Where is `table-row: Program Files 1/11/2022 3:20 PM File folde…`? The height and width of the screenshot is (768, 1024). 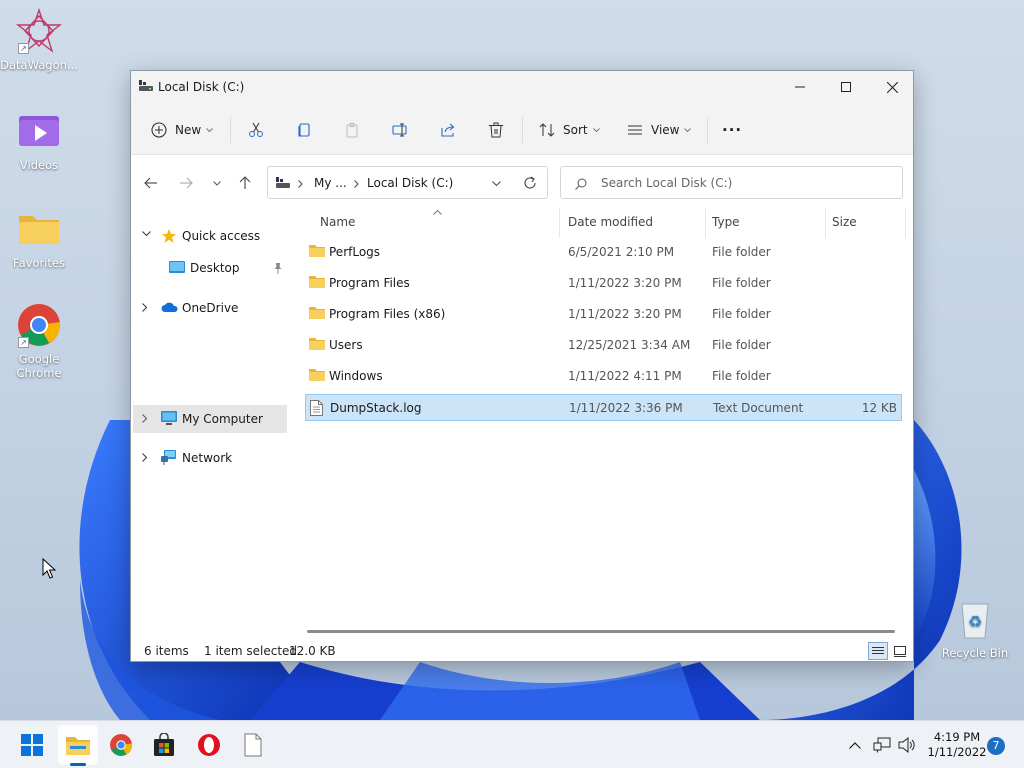
table-row: Program Files 1/11/2022 3:20 PM File folde… is located at coordinates (603, 283).